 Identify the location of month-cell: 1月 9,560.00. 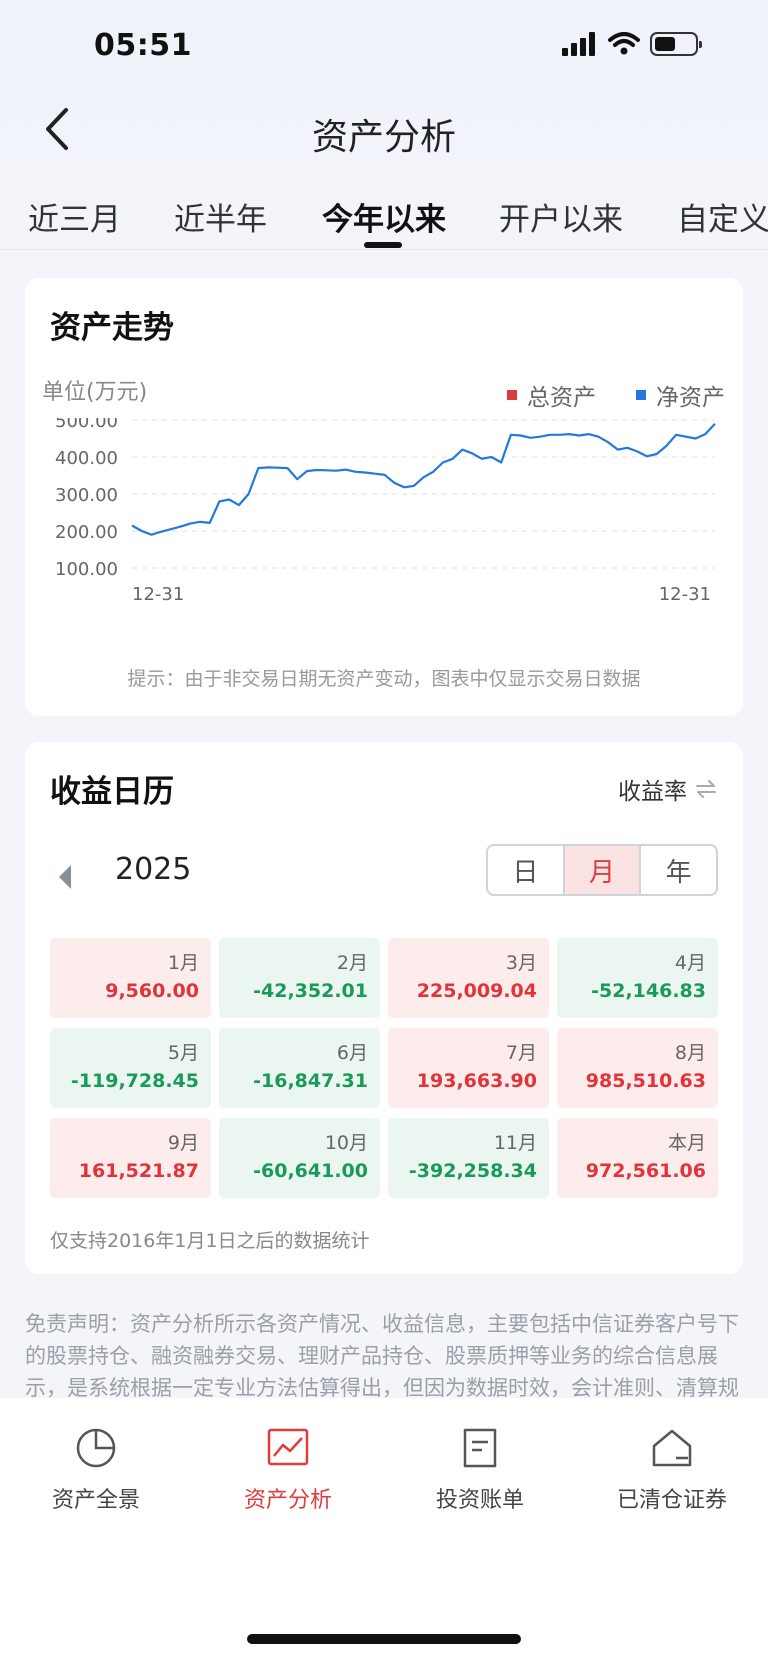
(130, 978).